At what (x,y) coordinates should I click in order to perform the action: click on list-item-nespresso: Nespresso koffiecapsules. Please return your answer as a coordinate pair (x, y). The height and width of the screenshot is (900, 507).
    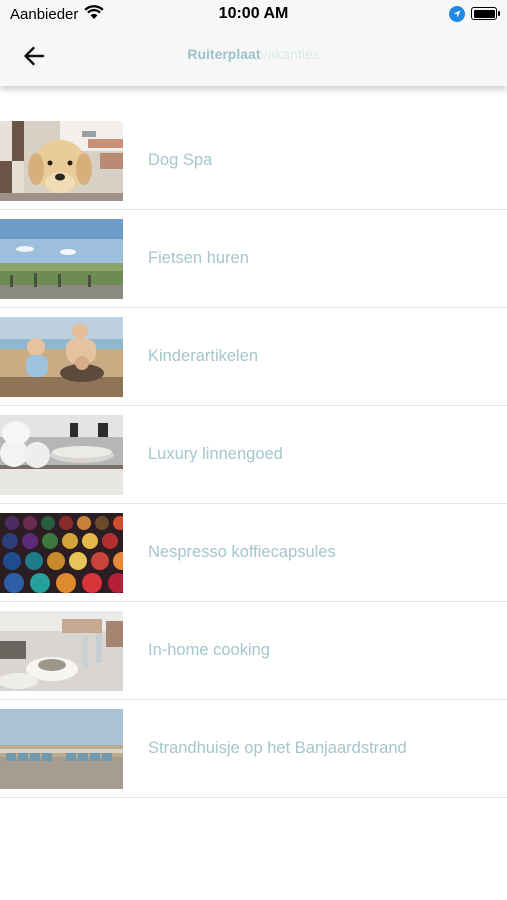
    Looking at the image, I should click on (253, 553).